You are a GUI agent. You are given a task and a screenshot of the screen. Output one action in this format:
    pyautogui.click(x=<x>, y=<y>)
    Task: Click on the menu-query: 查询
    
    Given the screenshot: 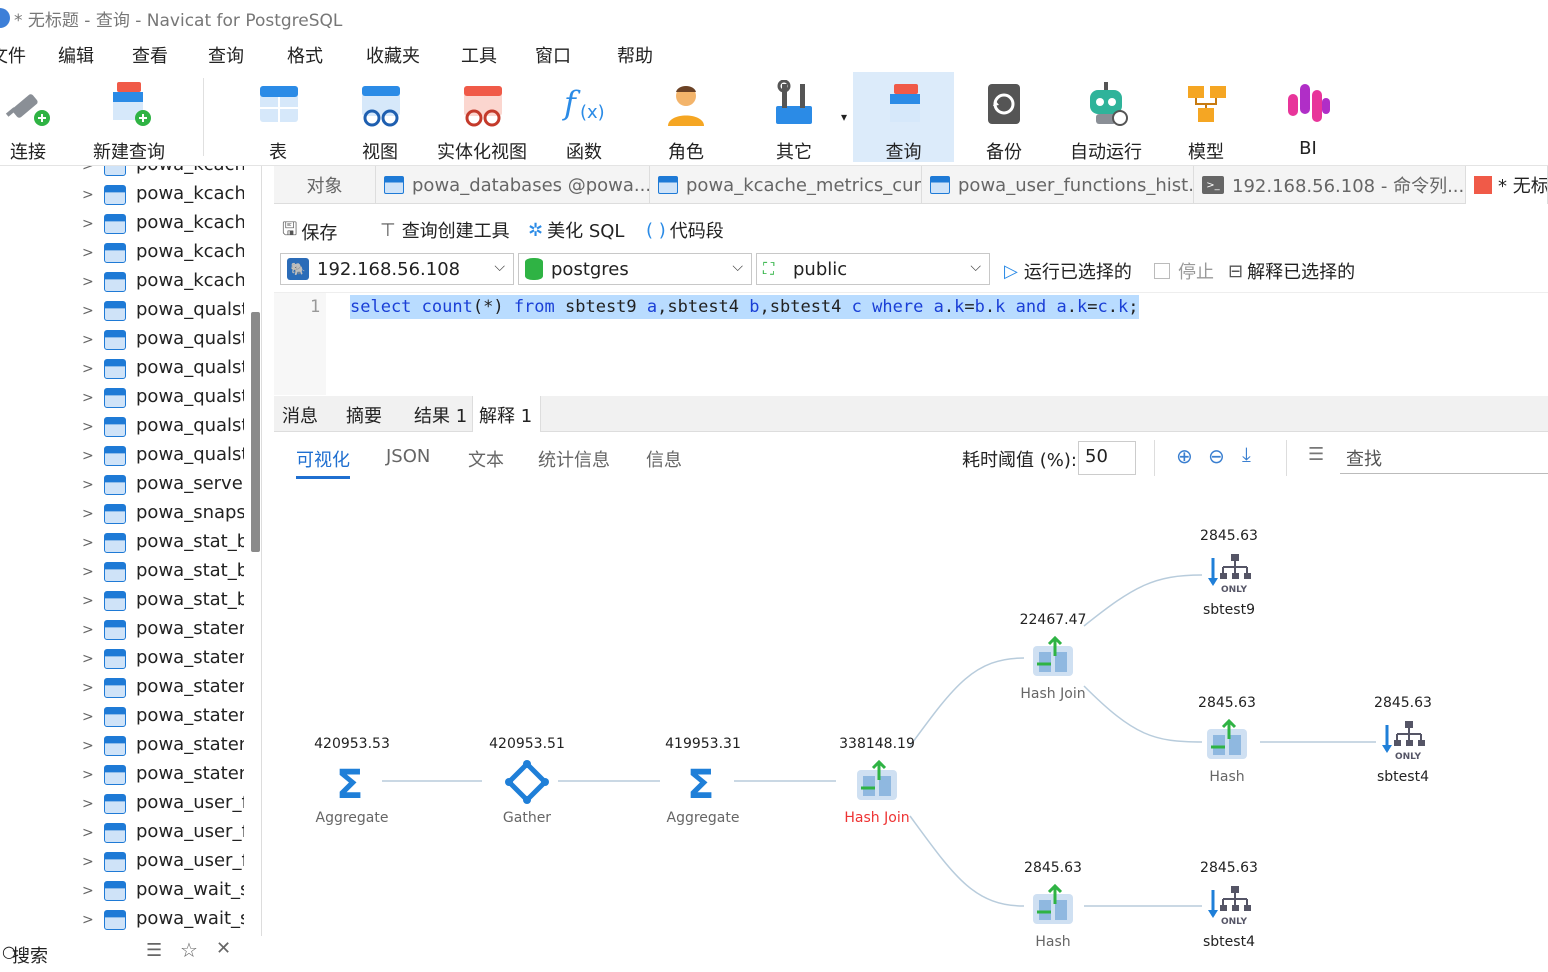 What is the action you would take?
    pyautogui.click(x=226, y=55)
    